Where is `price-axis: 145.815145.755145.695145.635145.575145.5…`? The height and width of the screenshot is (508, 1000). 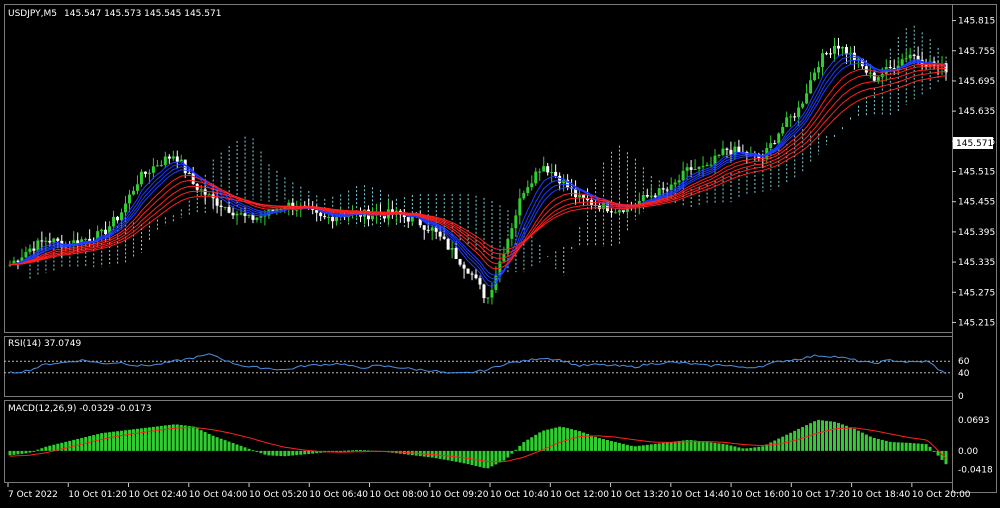 price-axis: 145.815145.755145.695145.635145.575145.5… is located at coordinates (973, 246).